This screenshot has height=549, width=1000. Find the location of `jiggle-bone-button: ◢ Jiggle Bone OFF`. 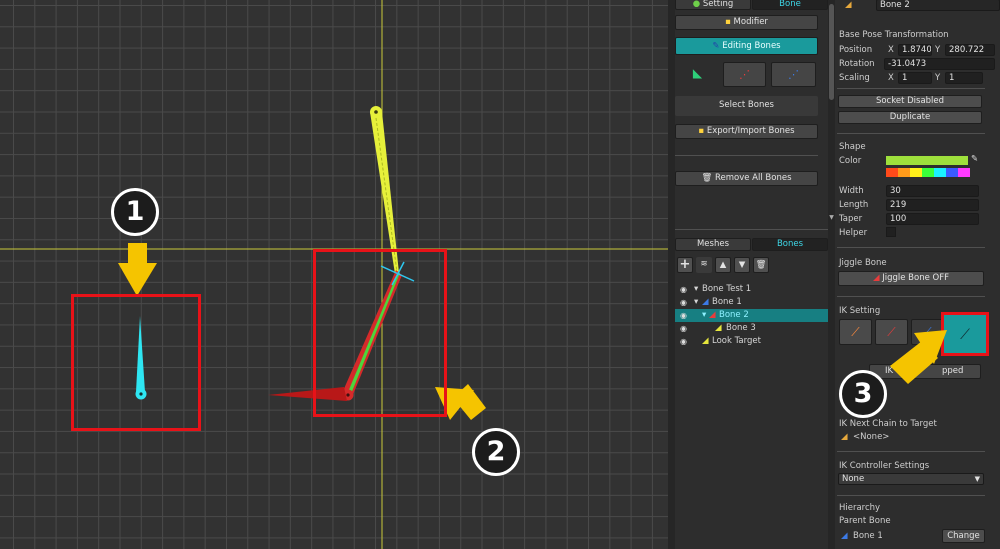

jiggle-bone-button: ◢ Jiggle Bone OFF is located at coordinates (911, 278).